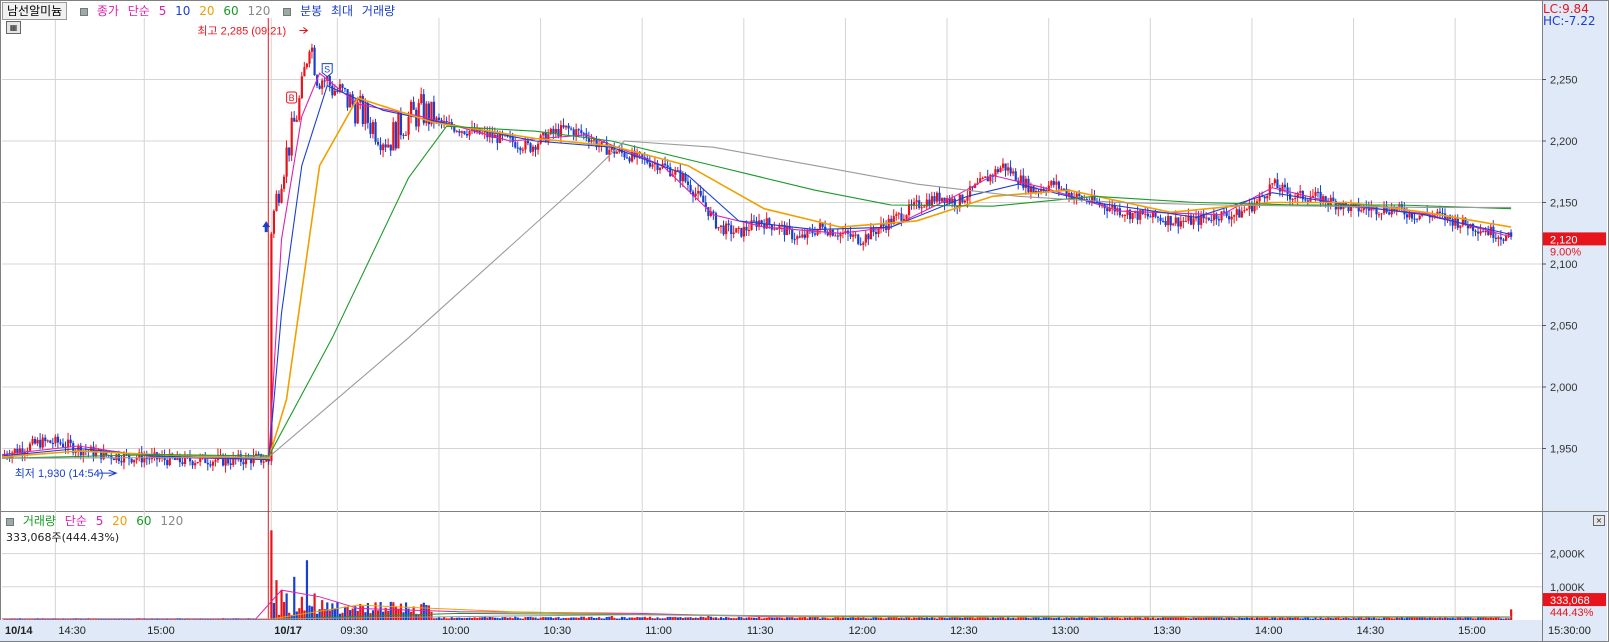 This screenshot has width=1609, height=642. I want to click on max-volume-settings-icon, so click(287, 11).